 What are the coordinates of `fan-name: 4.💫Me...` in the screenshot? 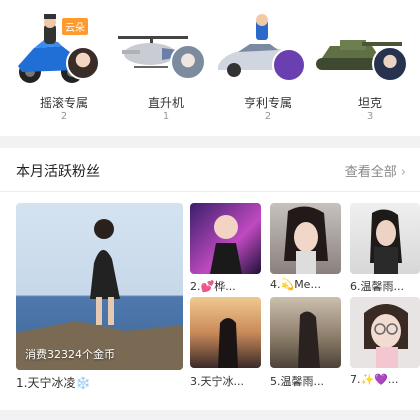 It's located at (295, 284).